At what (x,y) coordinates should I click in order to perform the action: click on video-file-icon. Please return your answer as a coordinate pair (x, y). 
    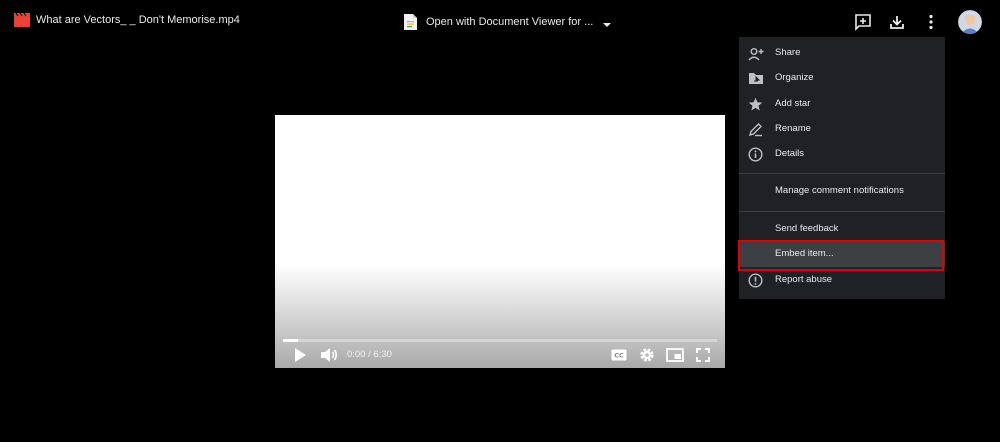
    Looking at the image, I should click on (22, 19).